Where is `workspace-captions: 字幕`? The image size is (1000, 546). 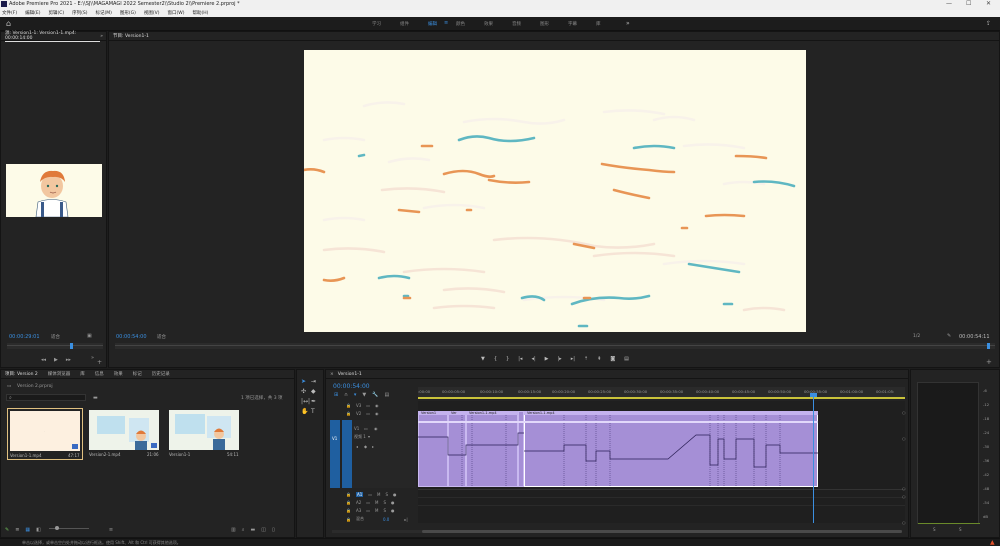
workspace-captions: 字幕 is located at coordinates (572, 24).